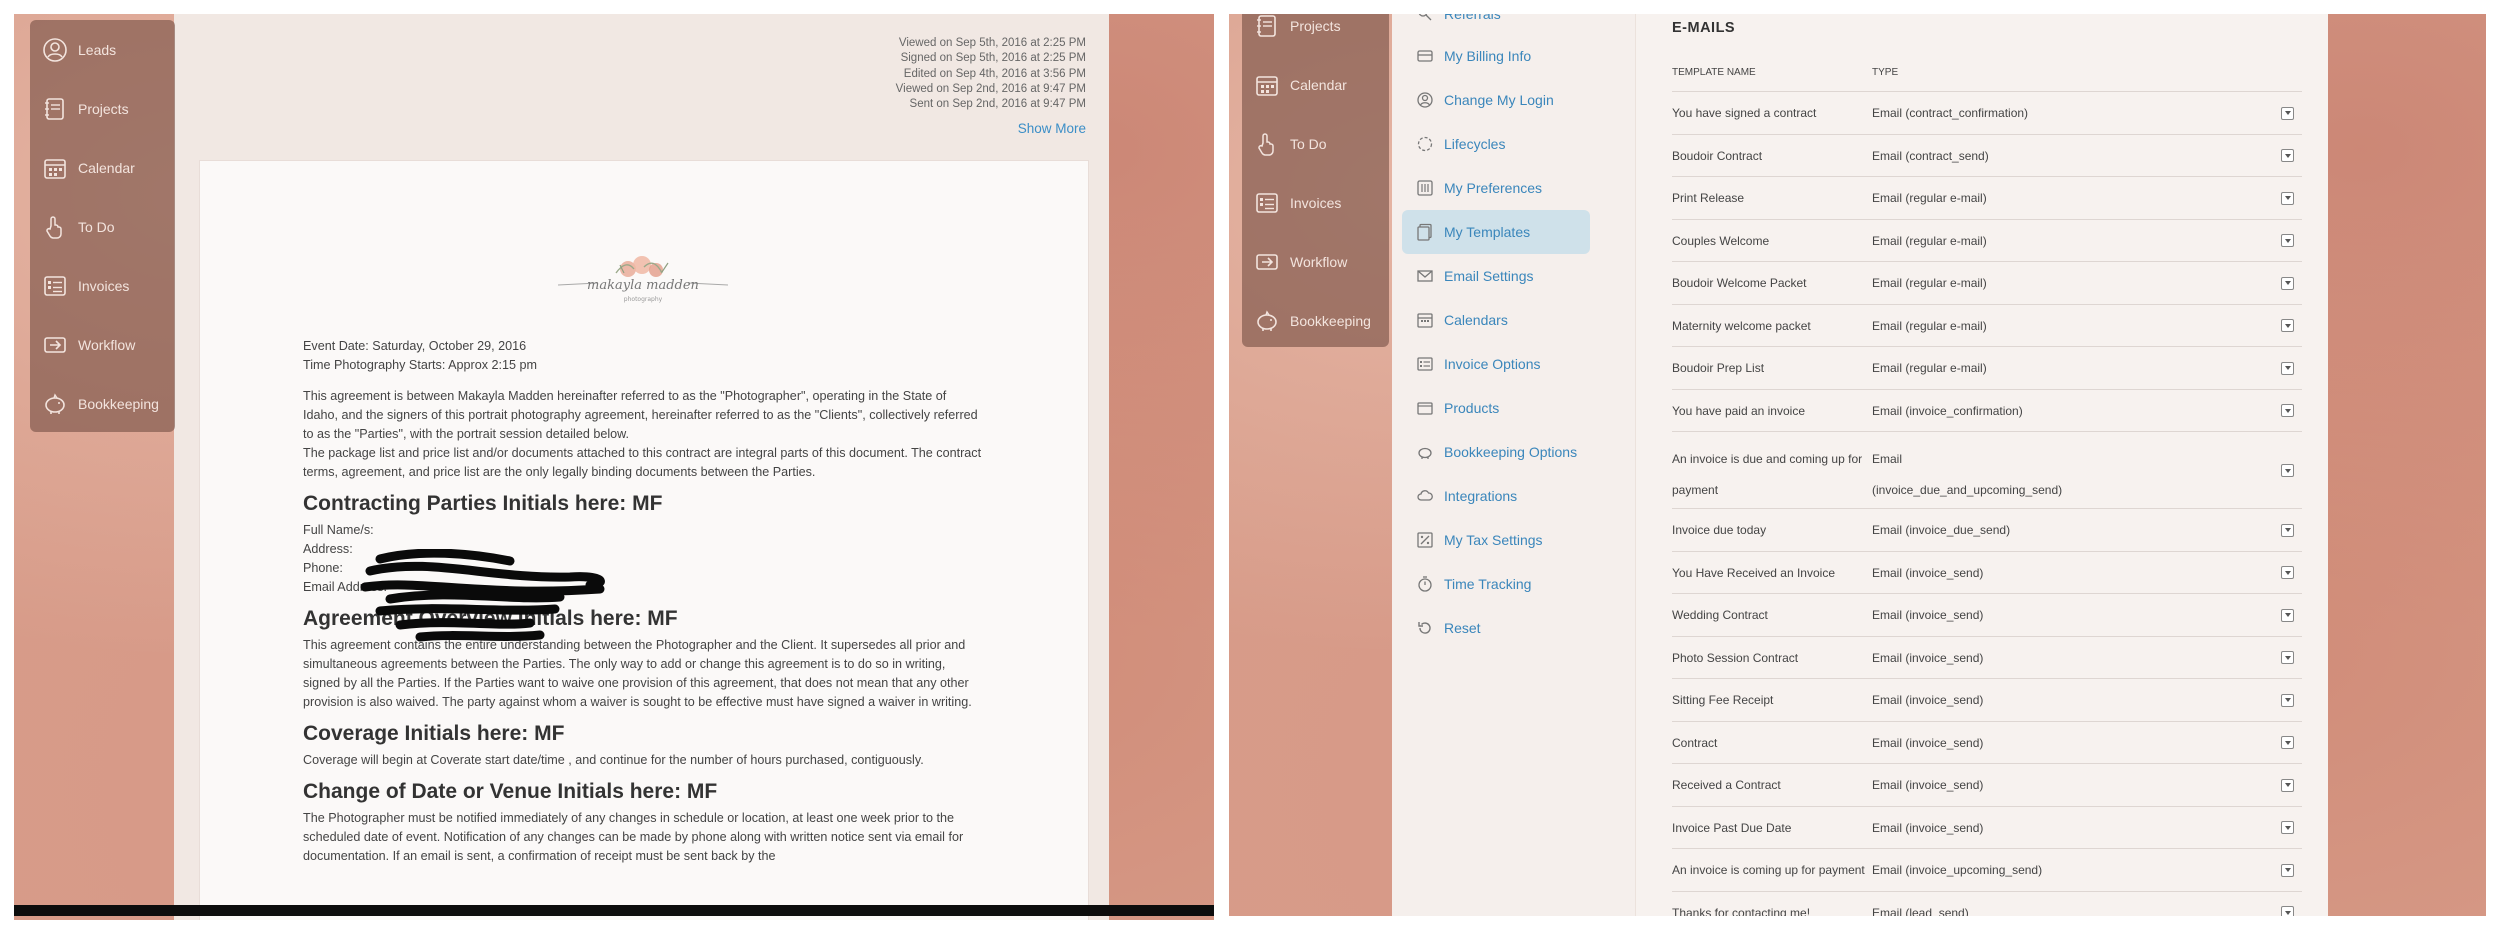  I want to click on products-icon, so click(1425, 408).